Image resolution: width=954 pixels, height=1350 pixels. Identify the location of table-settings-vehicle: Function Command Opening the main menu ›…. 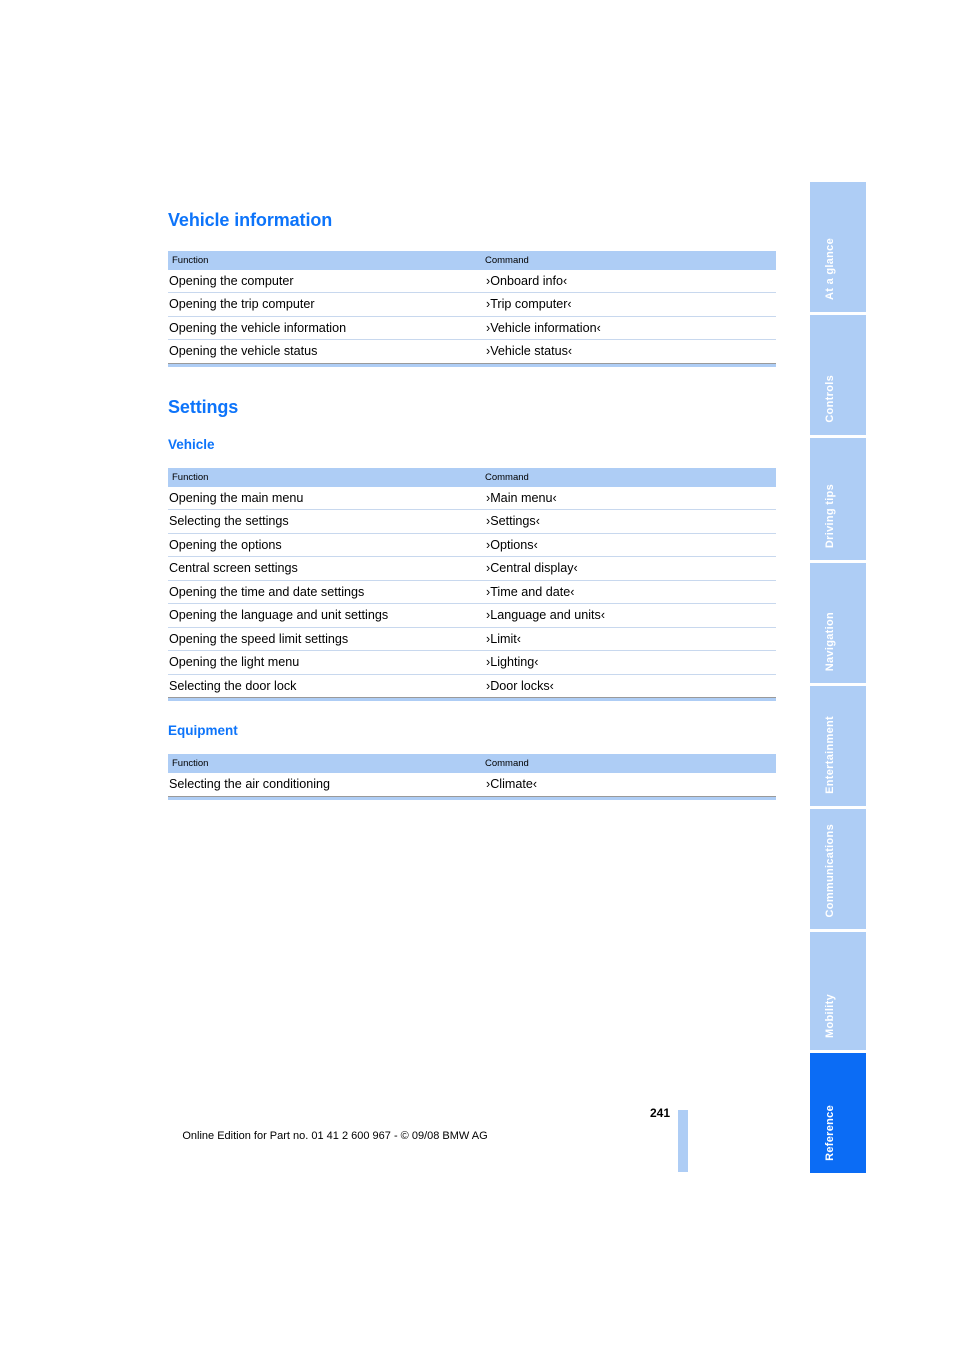
(472, 582).